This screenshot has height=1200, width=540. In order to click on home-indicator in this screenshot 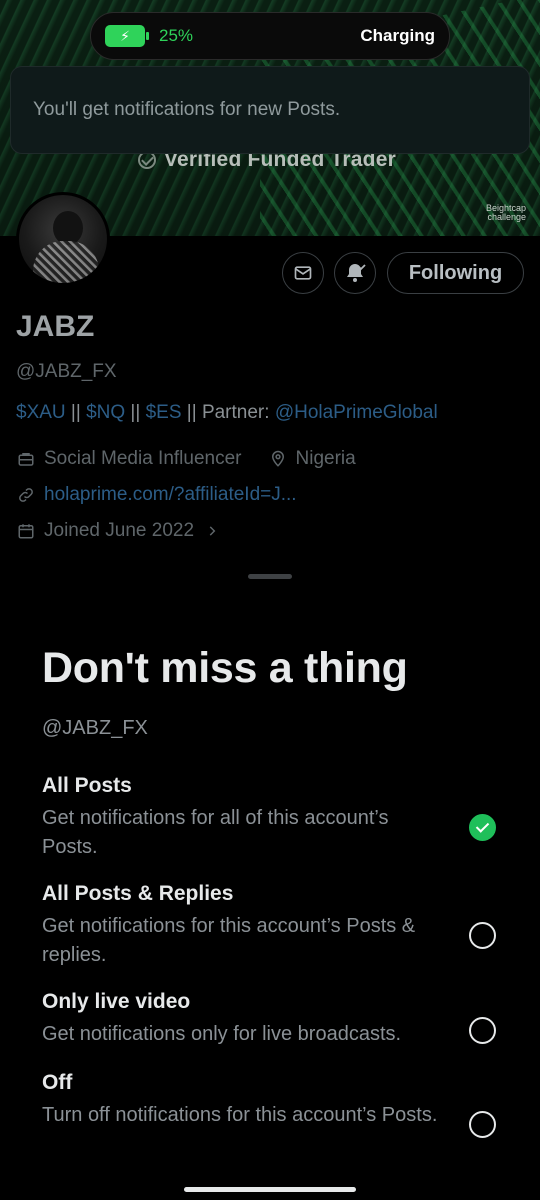, I will do `click(270, 1189)`.